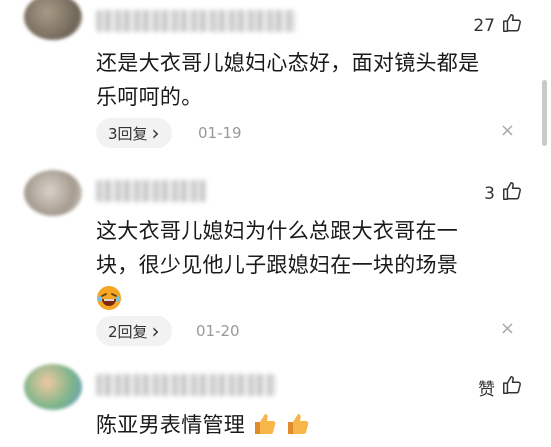 The width and height of the screenshot is (551, 447). Describe the element at coordinates (486, 390) in the screenshot. I see `like-label: 赞` at that location.